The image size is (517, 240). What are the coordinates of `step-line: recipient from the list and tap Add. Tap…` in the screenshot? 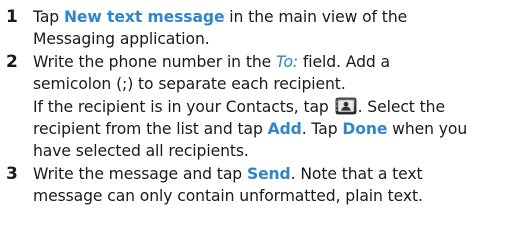 It's located at (275, 129).